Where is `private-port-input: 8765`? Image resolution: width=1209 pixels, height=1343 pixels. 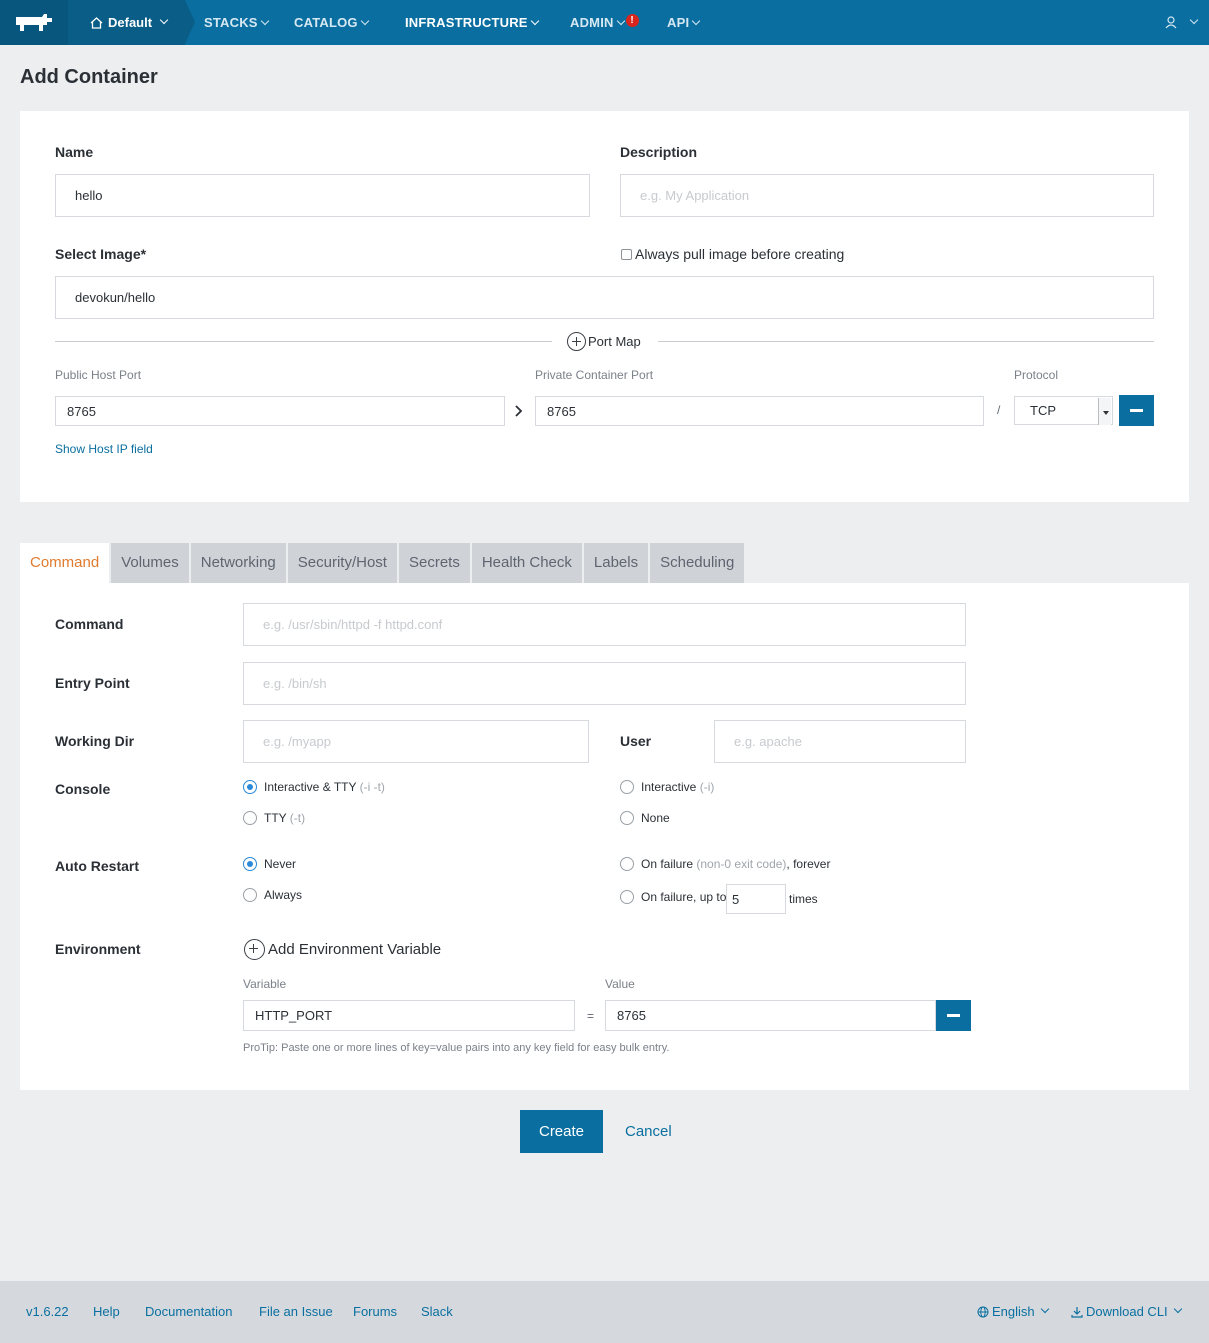
private-port-input: 8765 is located at coordinates (759, 411).